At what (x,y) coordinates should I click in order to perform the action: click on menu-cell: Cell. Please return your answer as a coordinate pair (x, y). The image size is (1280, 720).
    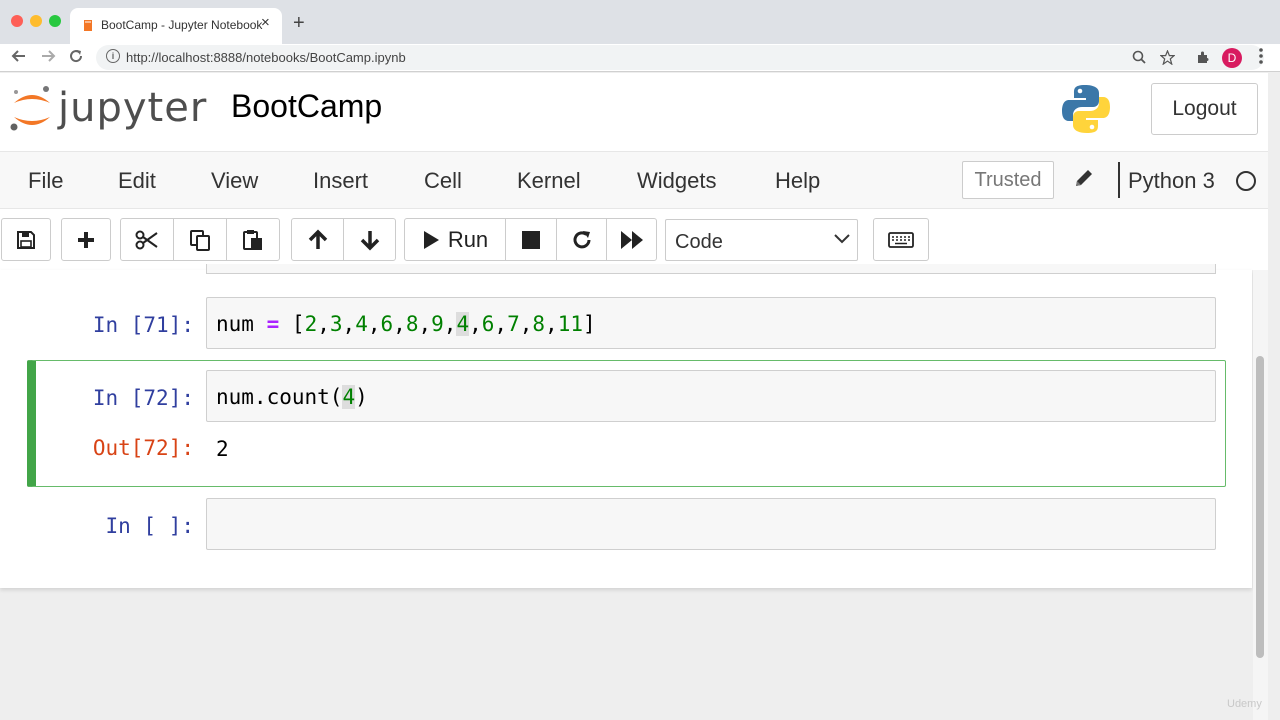
    Looking at the image, I should click on (443, 181).